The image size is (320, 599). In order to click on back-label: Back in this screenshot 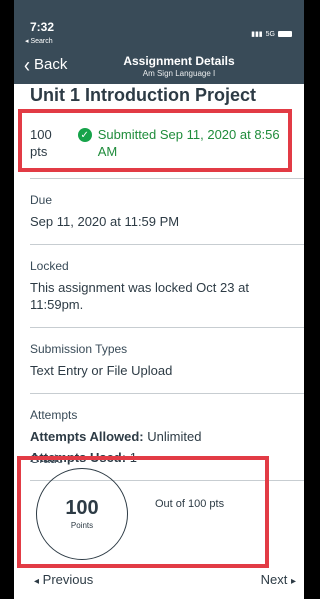, I will do `click(51, 64)`.